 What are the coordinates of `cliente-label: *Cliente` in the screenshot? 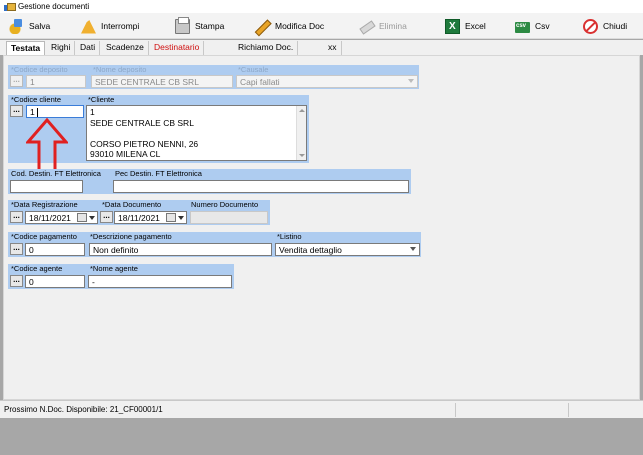 It's located at (146, 100).